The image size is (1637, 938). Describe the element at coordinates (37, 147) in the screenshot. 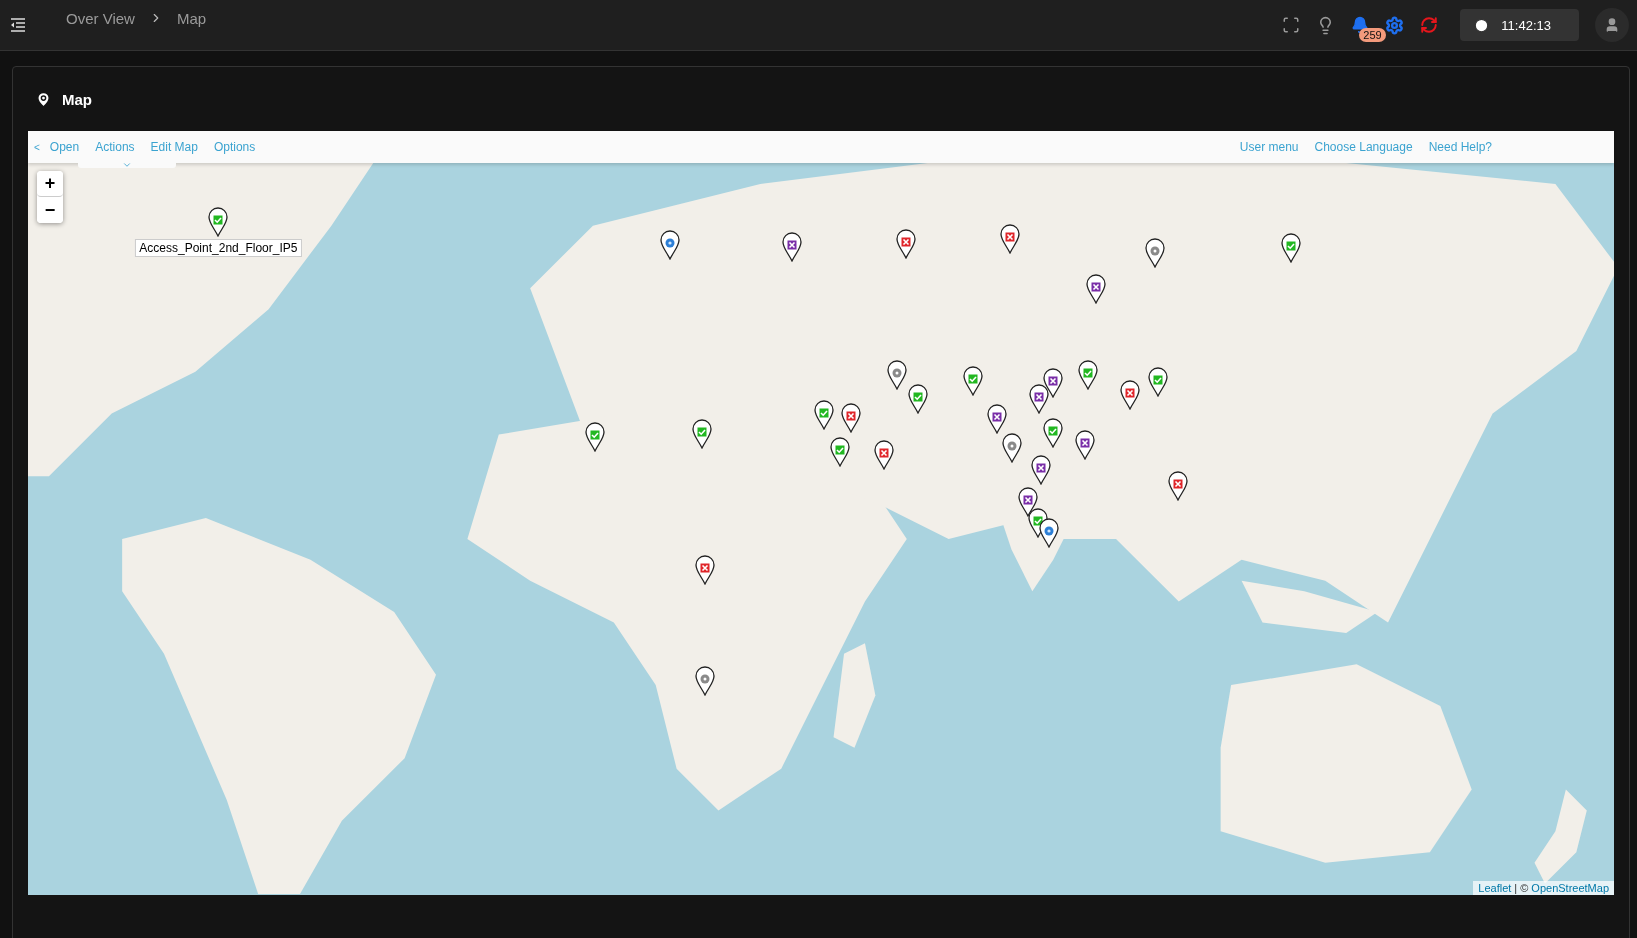

I see `back-link: <` at that location.